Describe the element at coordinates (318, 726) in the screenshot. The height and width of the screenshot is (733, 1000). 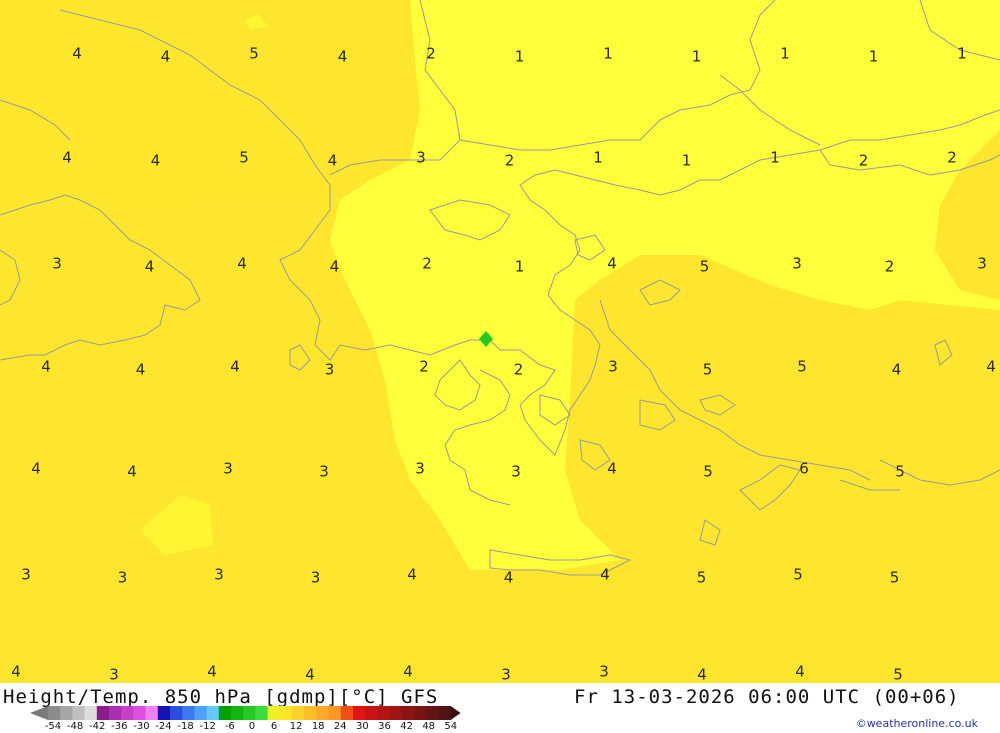
I see `scale-tick-label: 18` at that location.